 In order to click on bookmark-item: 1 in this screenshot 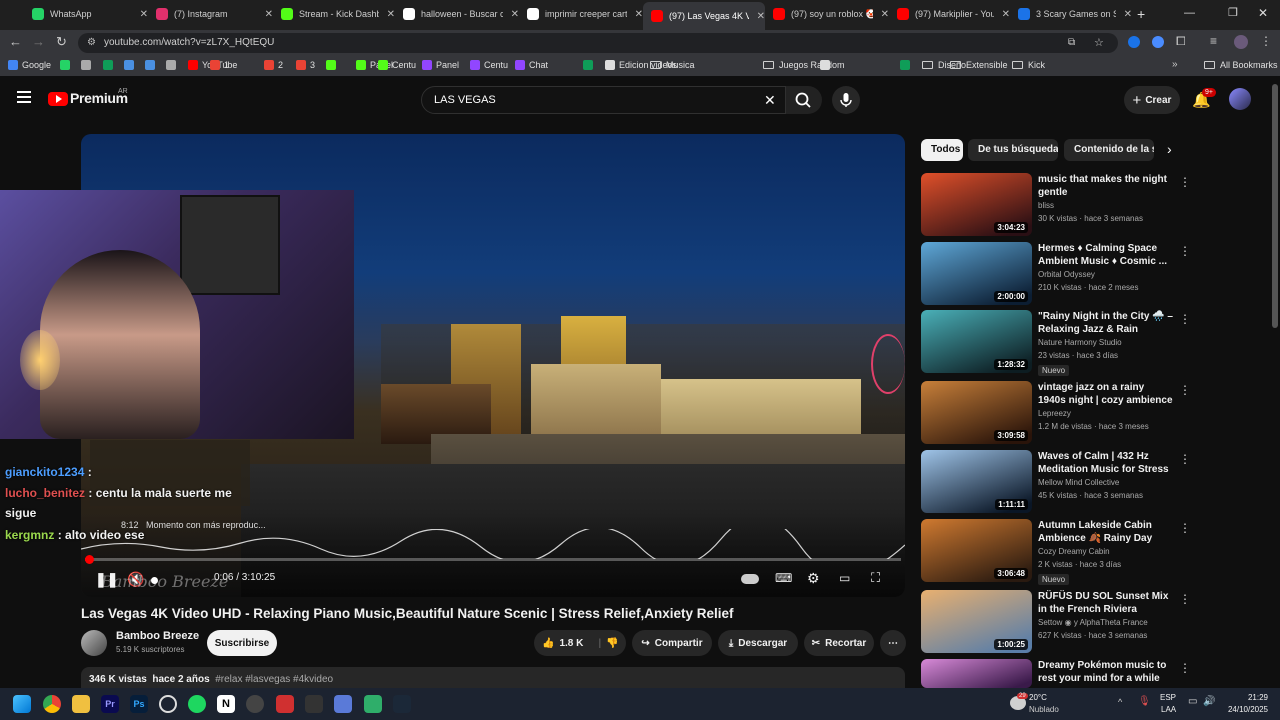, I will do `click(219, 65)`.